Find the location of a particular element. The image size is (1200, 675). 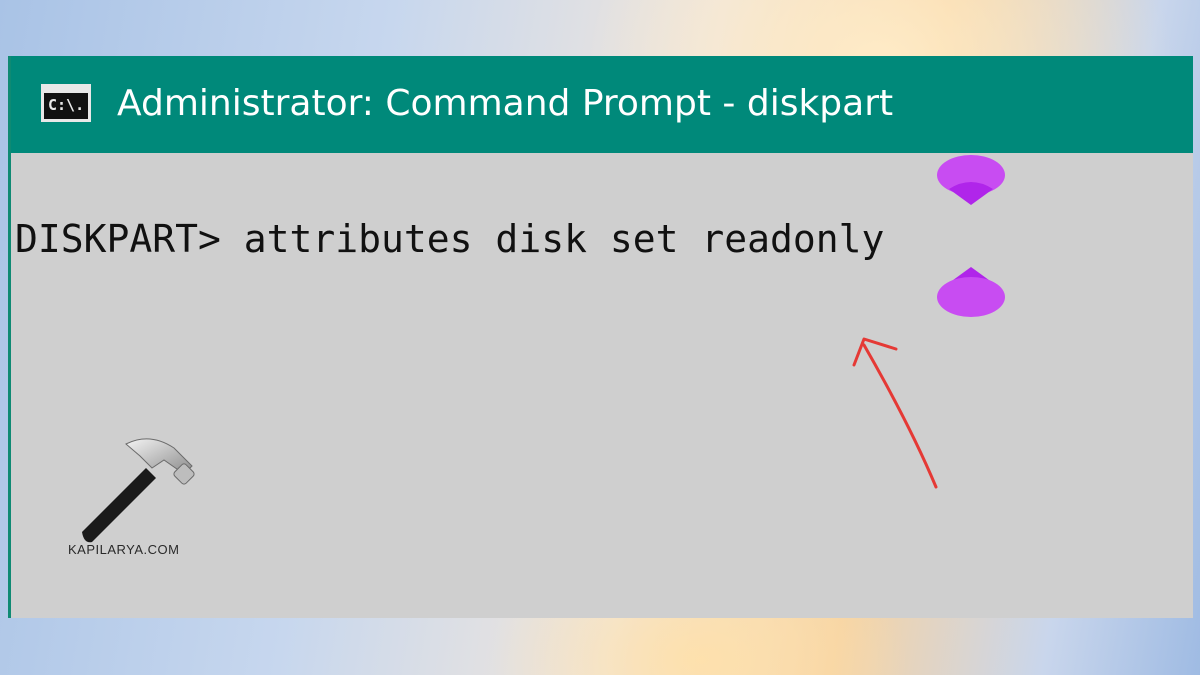

watermark-text: KAPILARYA.COM is located at coordinates (124, 549).